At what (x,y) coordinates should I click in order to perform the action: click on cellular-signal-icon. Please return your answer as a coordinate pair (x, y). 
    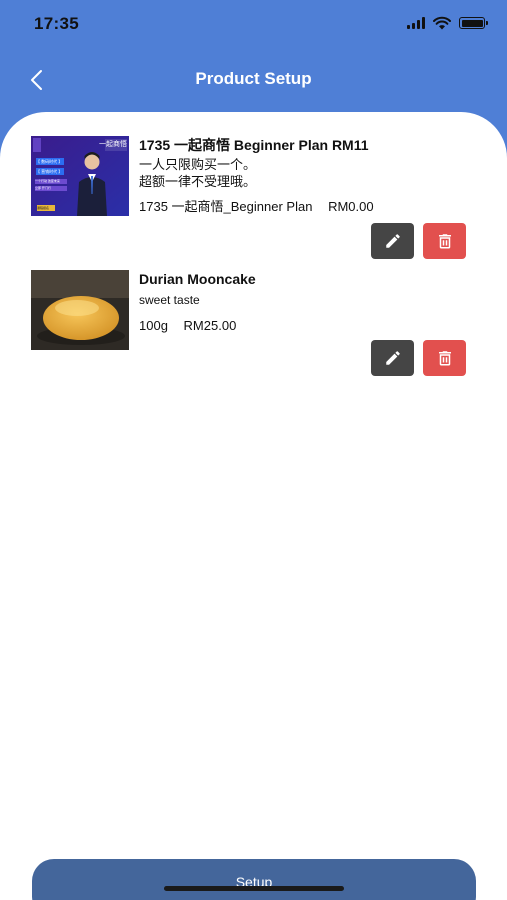
    Looking at the image, I should click on (416, 23).